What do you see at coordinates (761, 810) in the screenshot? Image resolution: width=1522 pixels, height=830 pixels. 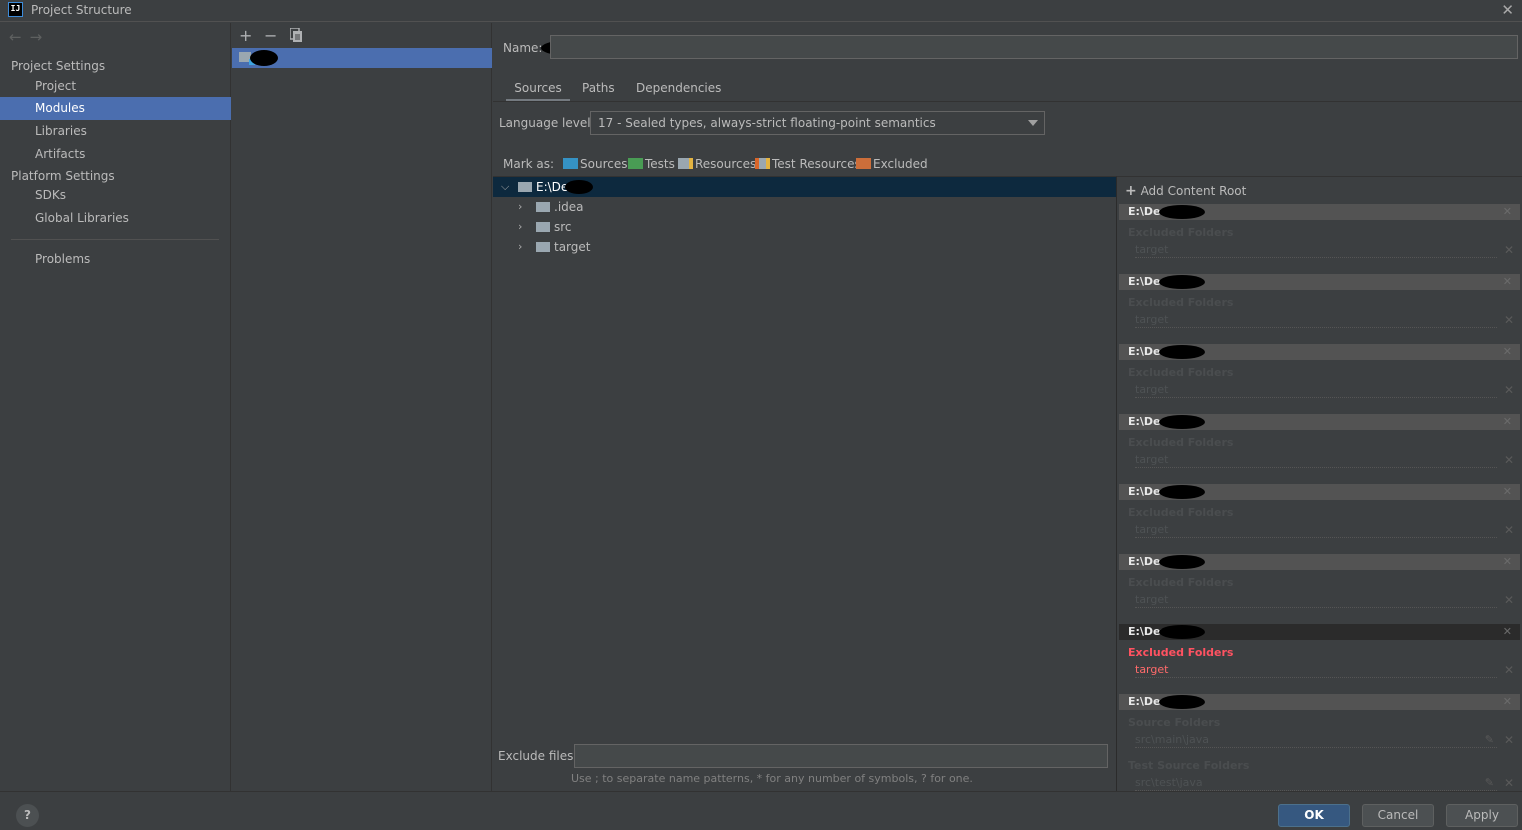 I see `dialog-footer: ? OK Cancel Apply` at bounding box center [761, 810].